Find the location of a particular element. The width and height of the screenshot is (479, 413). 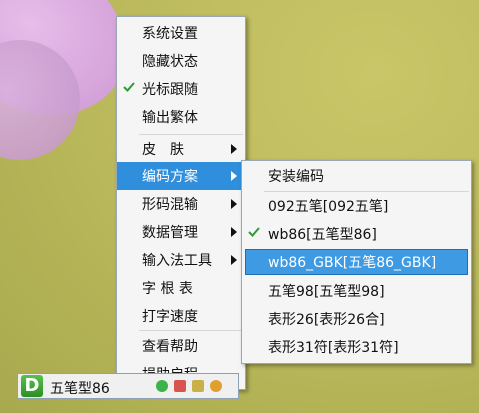

menu-item-cursor-follow: 光标跟随 is located at coordinates (181, 89).